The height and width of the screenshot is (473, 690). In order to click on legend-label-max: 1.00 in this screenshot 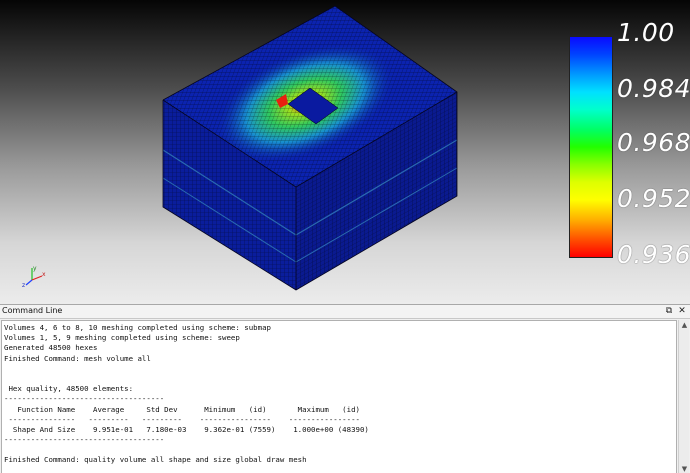, I will do `click(646, 32)`.